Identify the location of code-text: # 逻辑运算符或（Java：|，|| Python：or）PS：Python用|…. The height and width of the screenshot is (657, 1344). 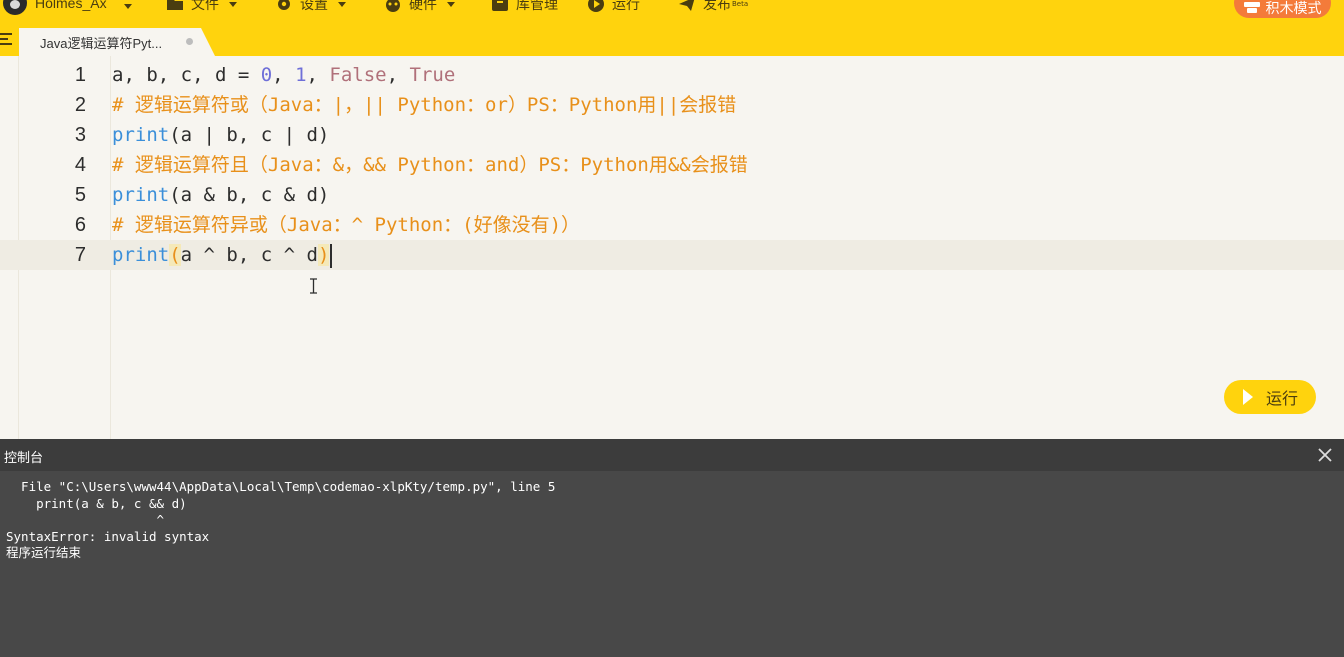
(424, 105).